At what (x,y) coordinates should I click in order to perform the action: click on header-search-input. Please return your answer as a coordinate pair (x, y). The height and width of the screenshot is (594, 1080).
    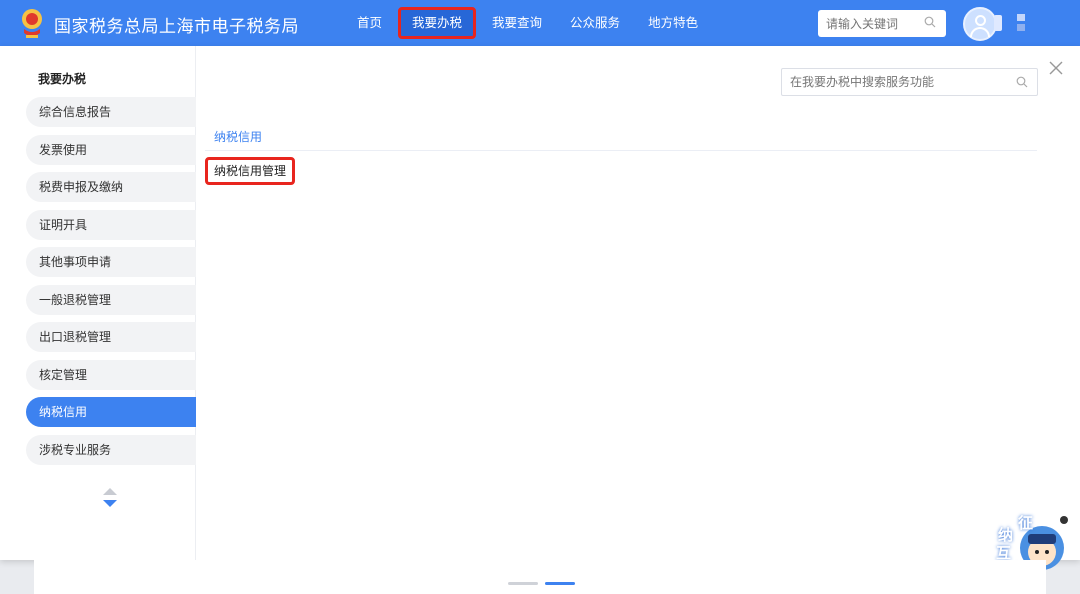
    Looking at the image, I should click on (874, 23).